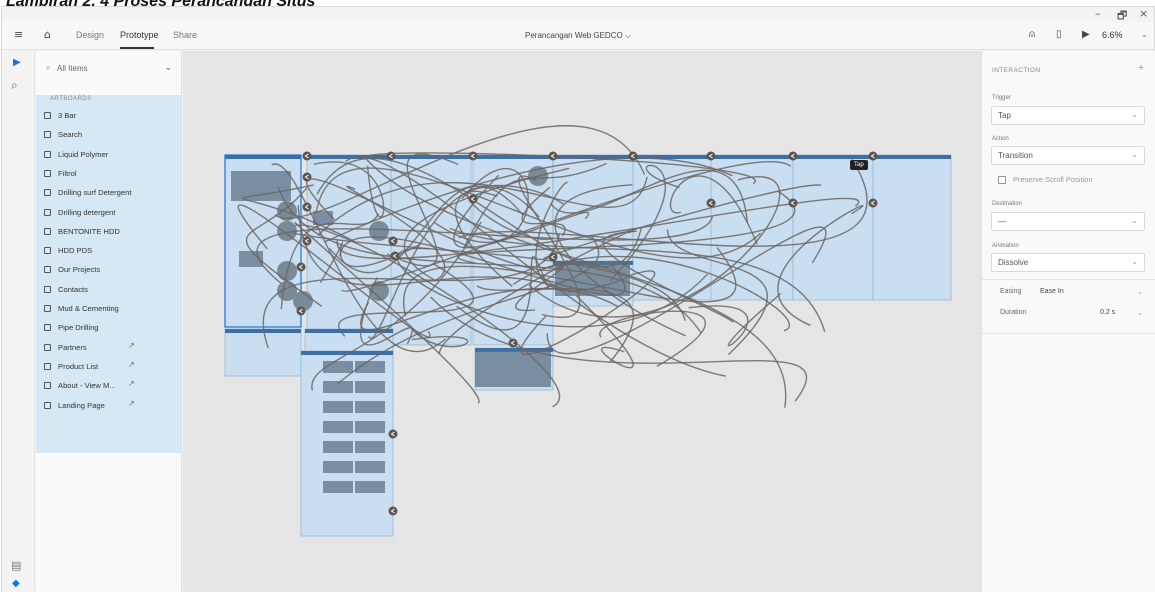 Image resolution: width=1155 pixels, height=592 pixels. Describe the element at coordinates (108, 329) in the screenshot. I see `artboard-layer-item: Pipe Drilling` at that location.